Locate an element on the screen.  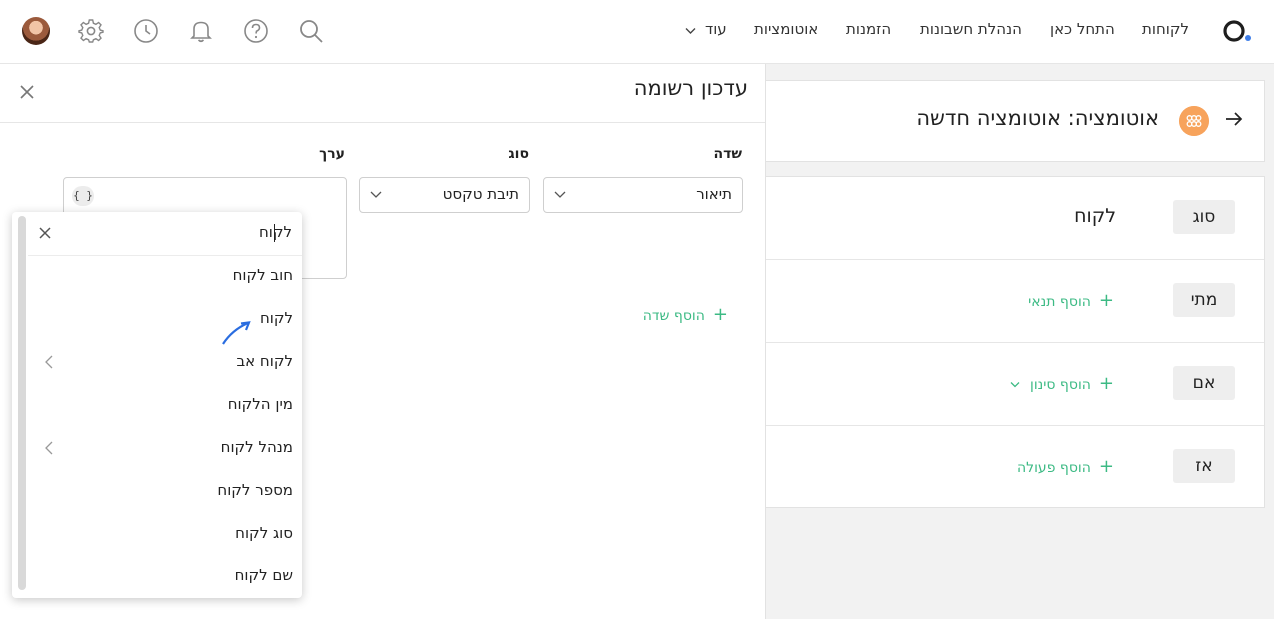
rule-row-type: סוג לקוח is located at coordinates (1015, 218).